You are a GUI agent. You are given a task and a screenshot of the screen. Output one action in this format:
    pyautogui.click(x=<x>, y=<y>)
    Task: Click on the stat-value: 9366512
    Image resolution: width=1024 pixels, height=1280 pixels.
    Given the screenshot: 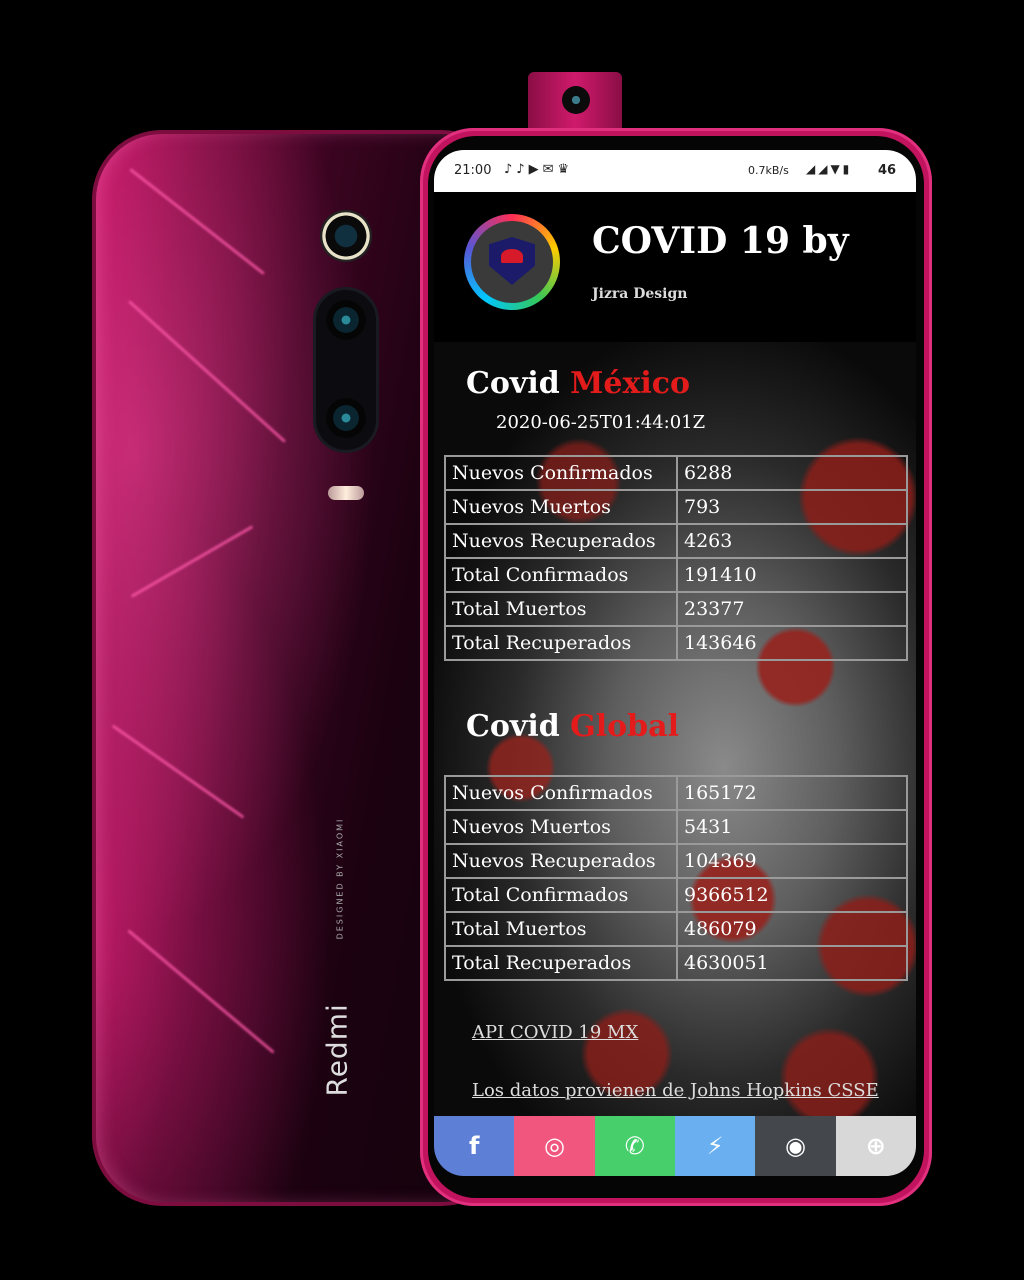 What is the action you would take?
    pyautogui.click(x=792, y=895)
    